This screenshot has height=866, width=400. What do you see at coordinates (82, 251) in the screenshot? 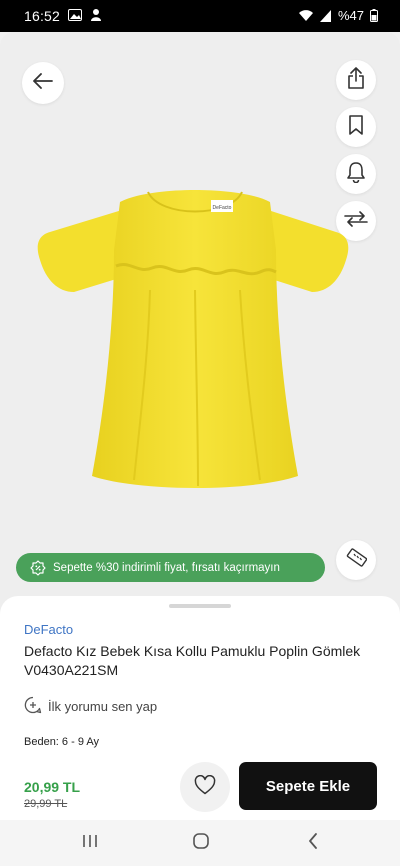
I see `shirt-left-sleeve` at bounding box center [82, 251].